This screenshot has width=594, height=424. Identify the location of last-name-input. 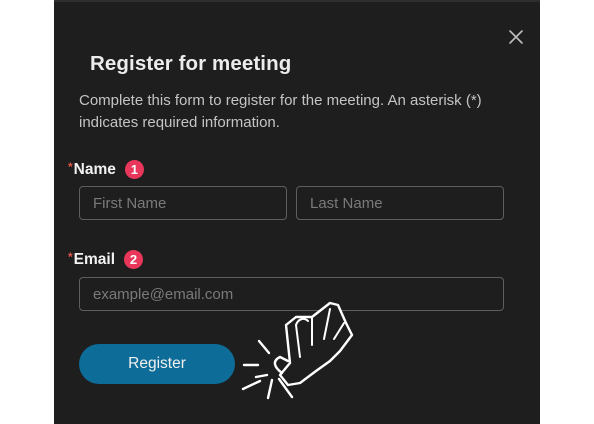
(400, 203).